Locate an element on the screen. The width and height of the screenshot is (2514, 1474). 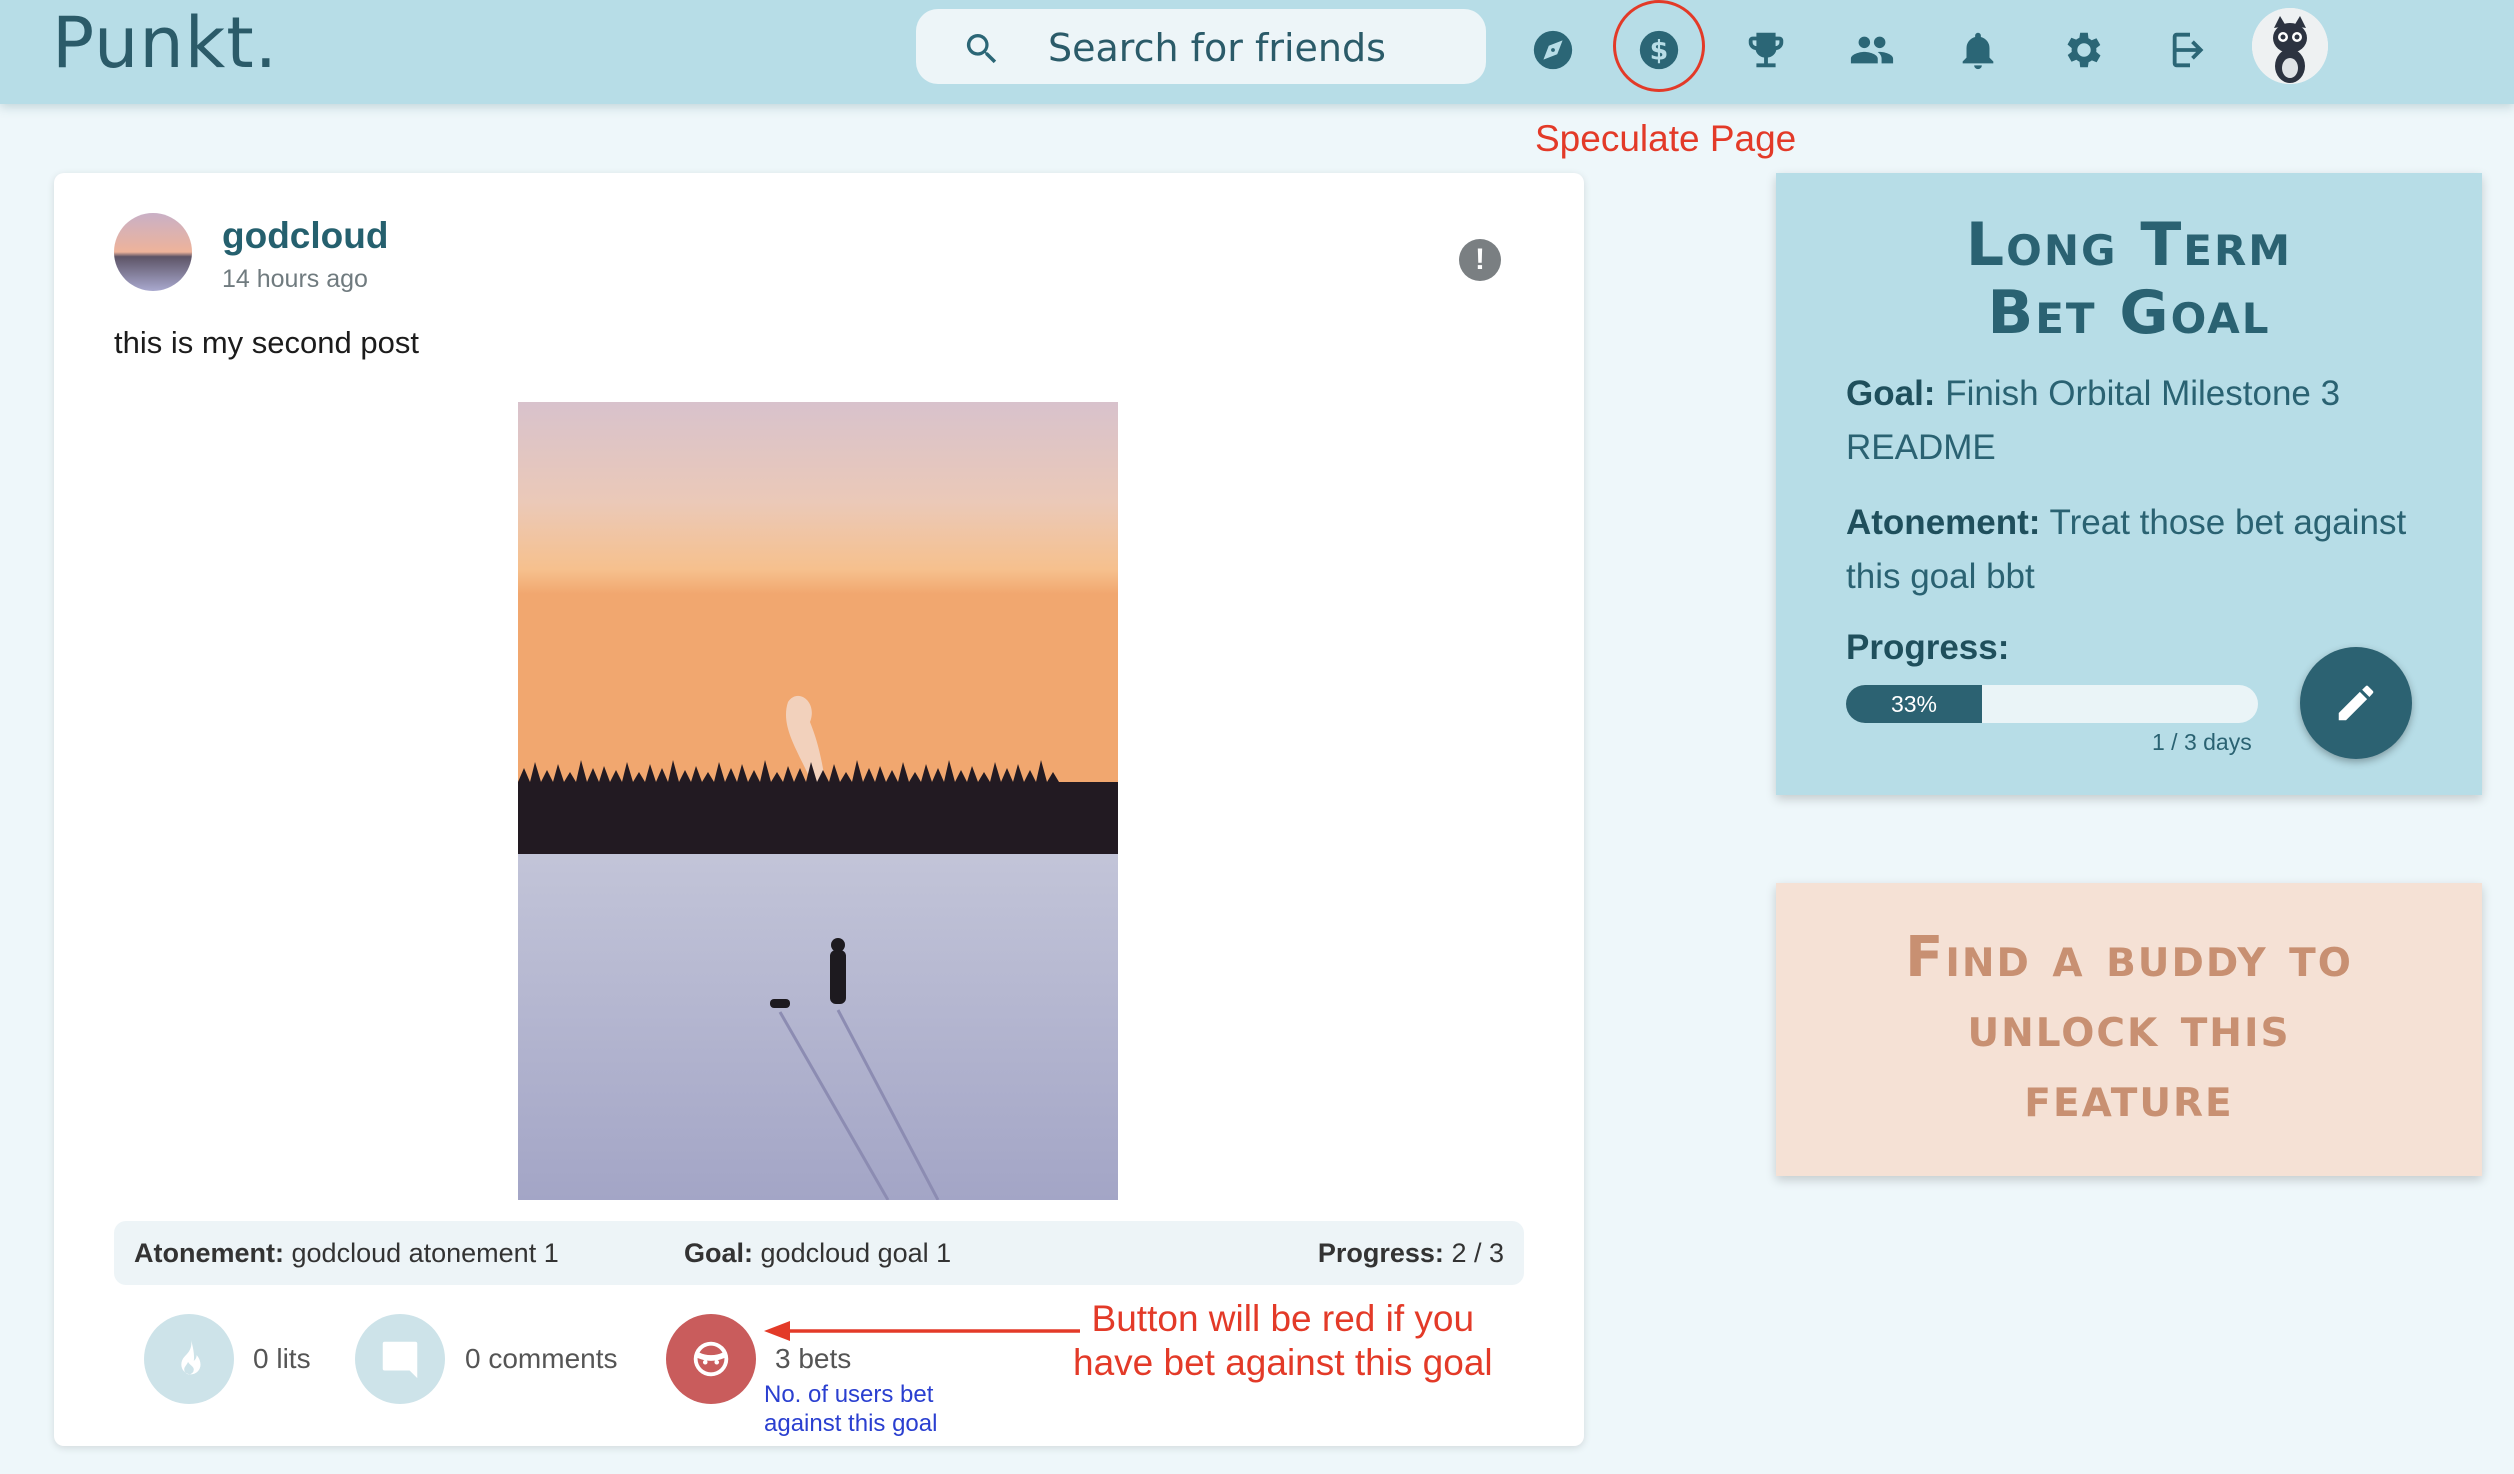
user-avatar is located at coordinates (2290, 46).